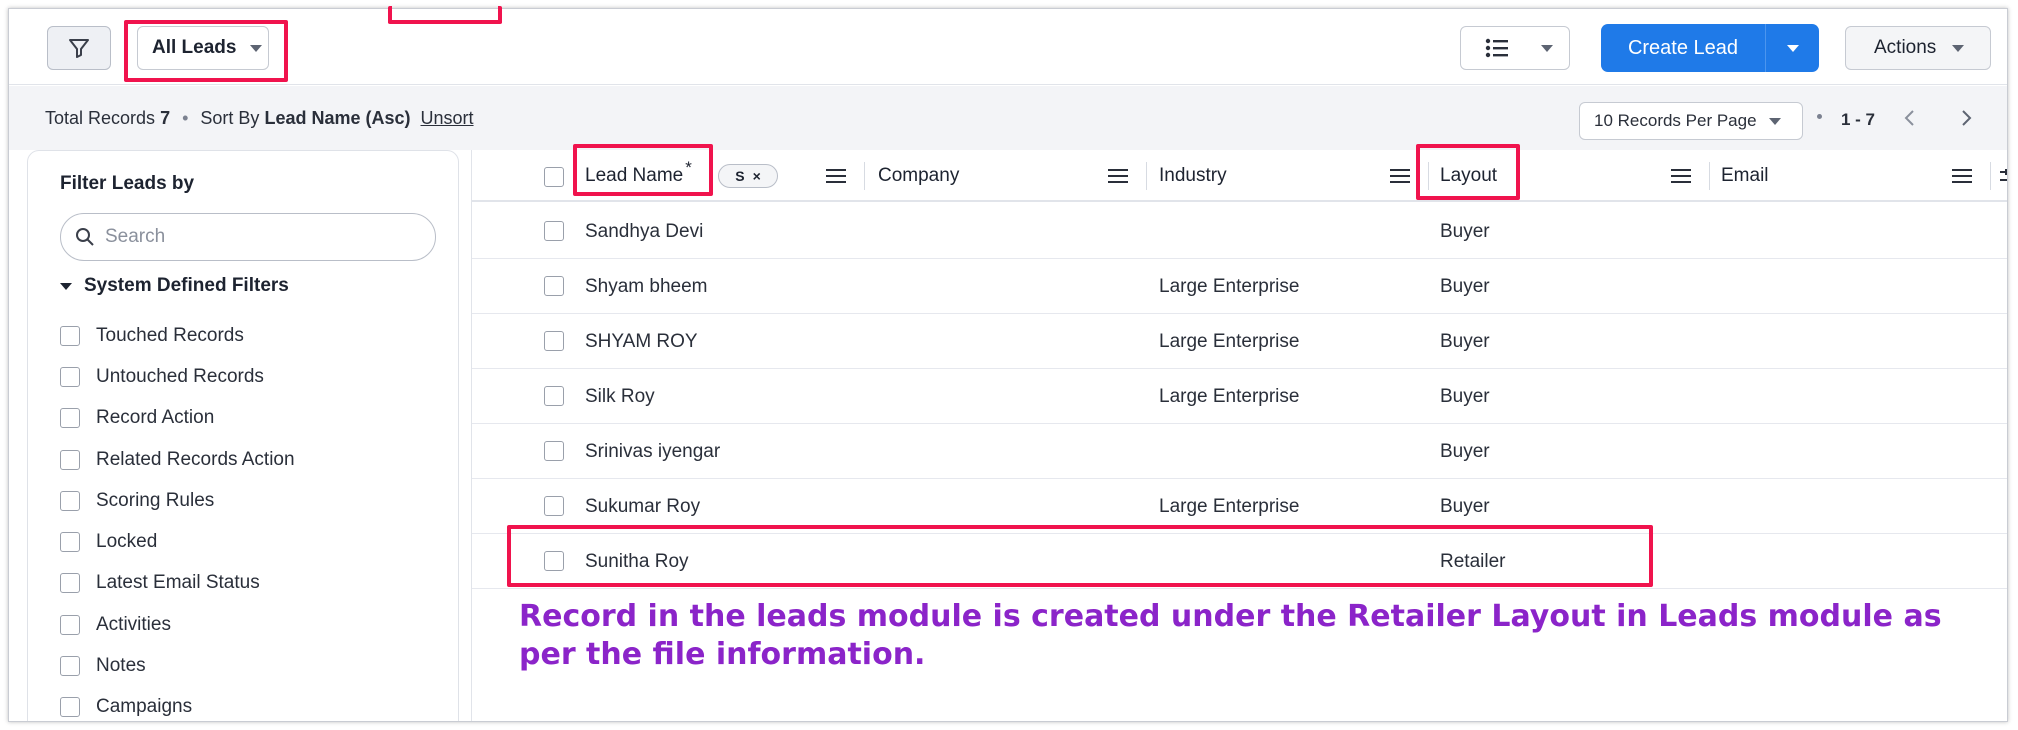 The height and width of the screenshot is (730, 2018). Describe the element at coordinates (757, 176) in the screenshot. I see `close-icon: ×` at that location.